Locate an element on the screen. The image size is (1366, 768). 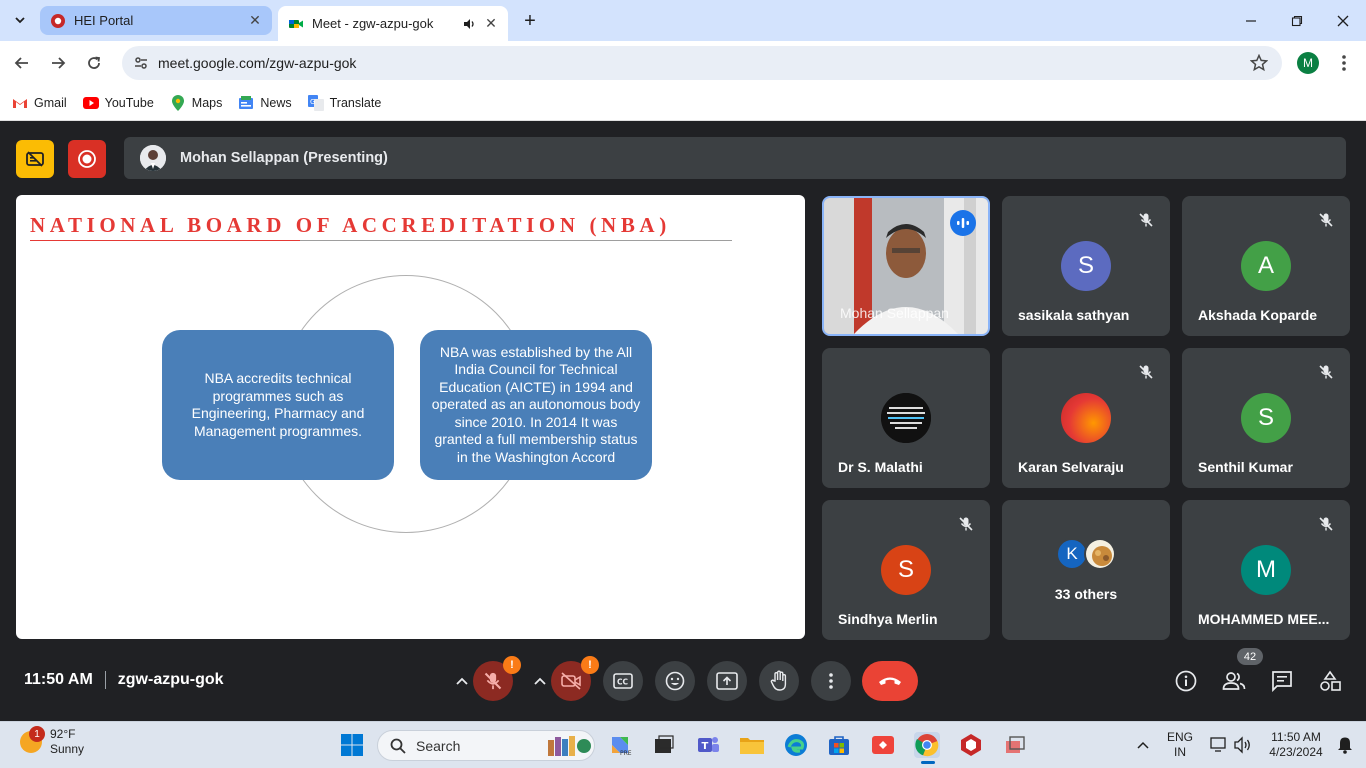
minimize-icon is located at coordinates (1251, 20).